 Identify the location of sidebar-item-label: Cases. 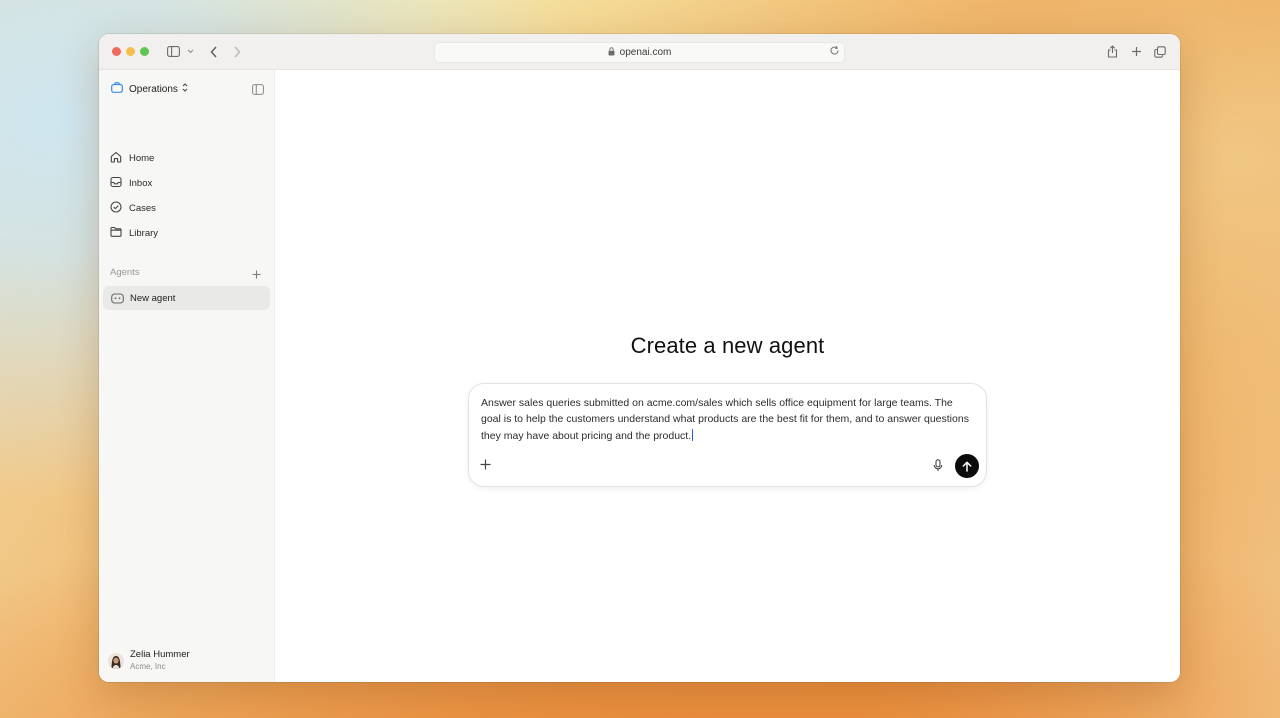
(142, 208).